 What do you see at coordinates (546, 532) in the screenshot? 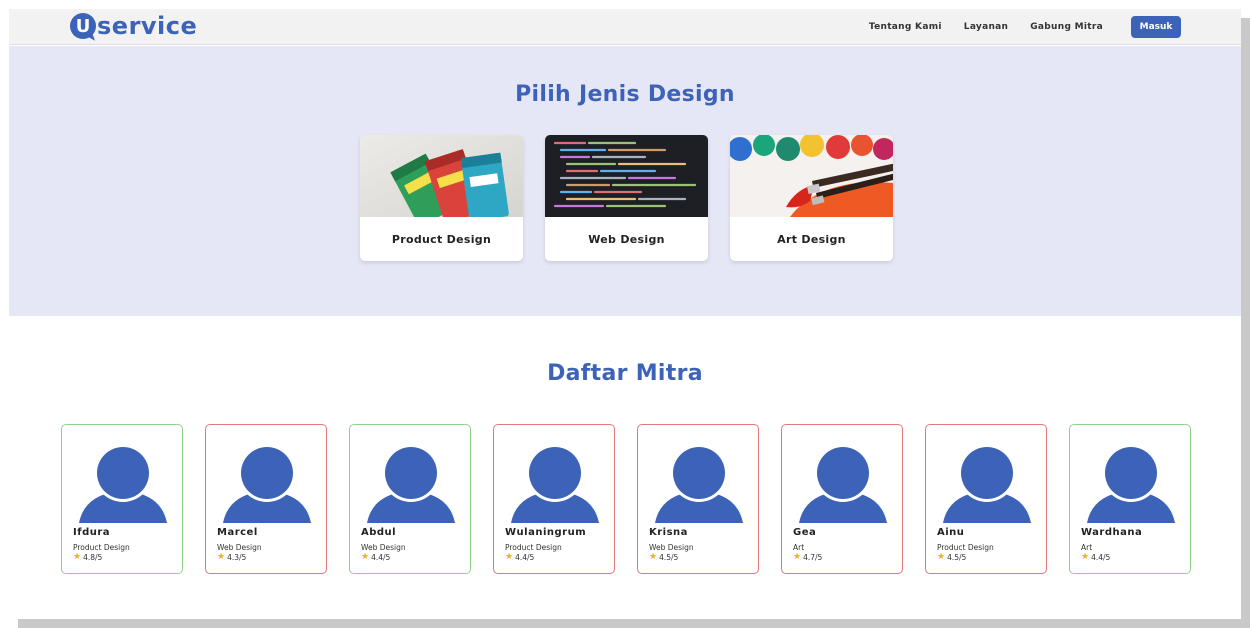
I see `partner-name: Wulaningrum` at bounding box center [546, 532].